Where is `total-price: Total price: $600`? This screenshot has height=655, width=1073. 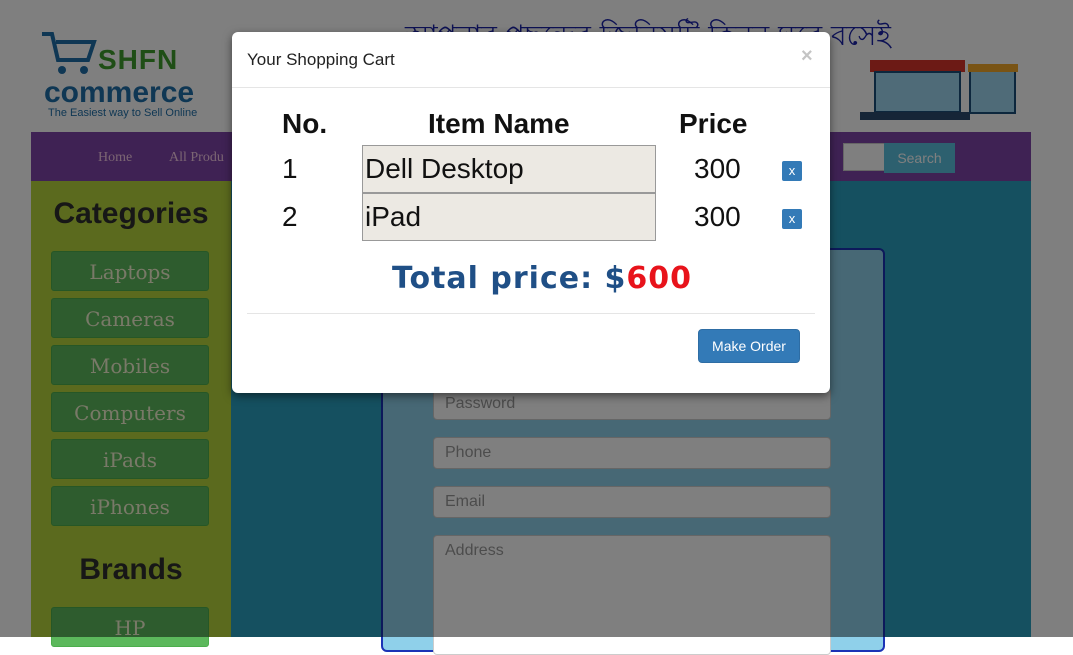 total-price: Total price: $600 is located at coordinates (542, 278).